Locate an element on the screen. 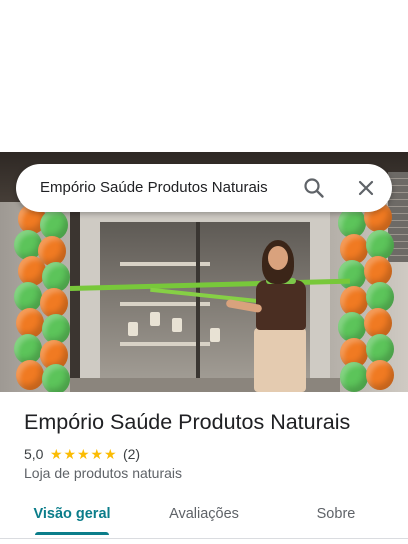  rating-row: 5,0 ★ ★ ★ ★ ★ (2) is located at coordinates (82, 454).